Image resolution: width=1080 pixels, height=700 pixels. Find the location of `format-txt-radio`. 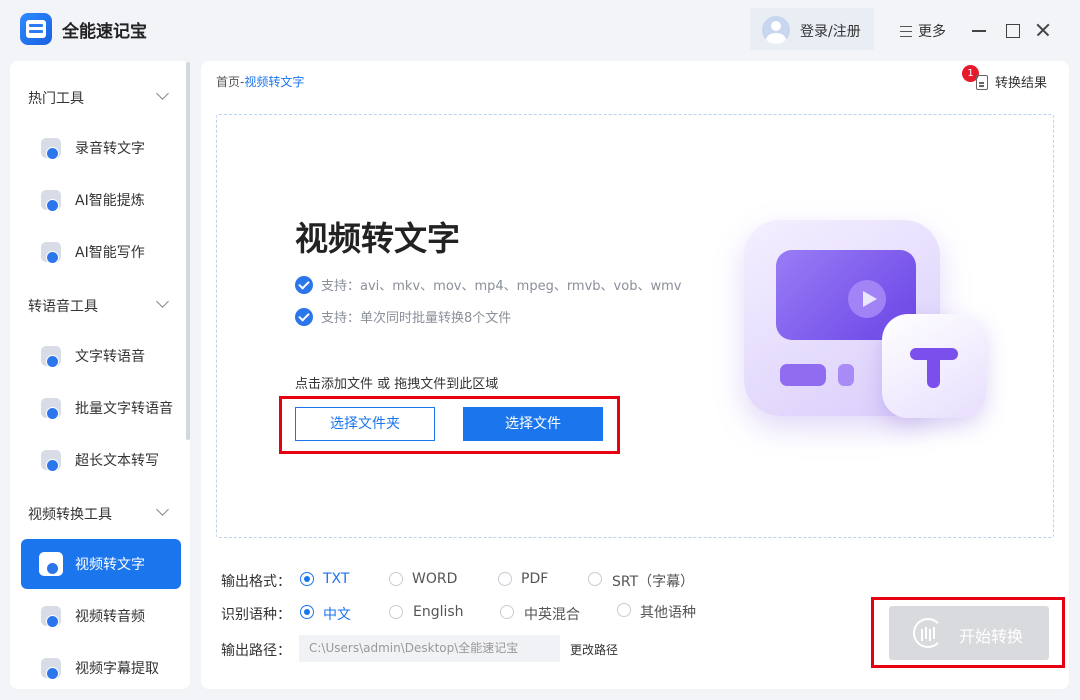

format-txt-radio is located at coordinates (307, 579).